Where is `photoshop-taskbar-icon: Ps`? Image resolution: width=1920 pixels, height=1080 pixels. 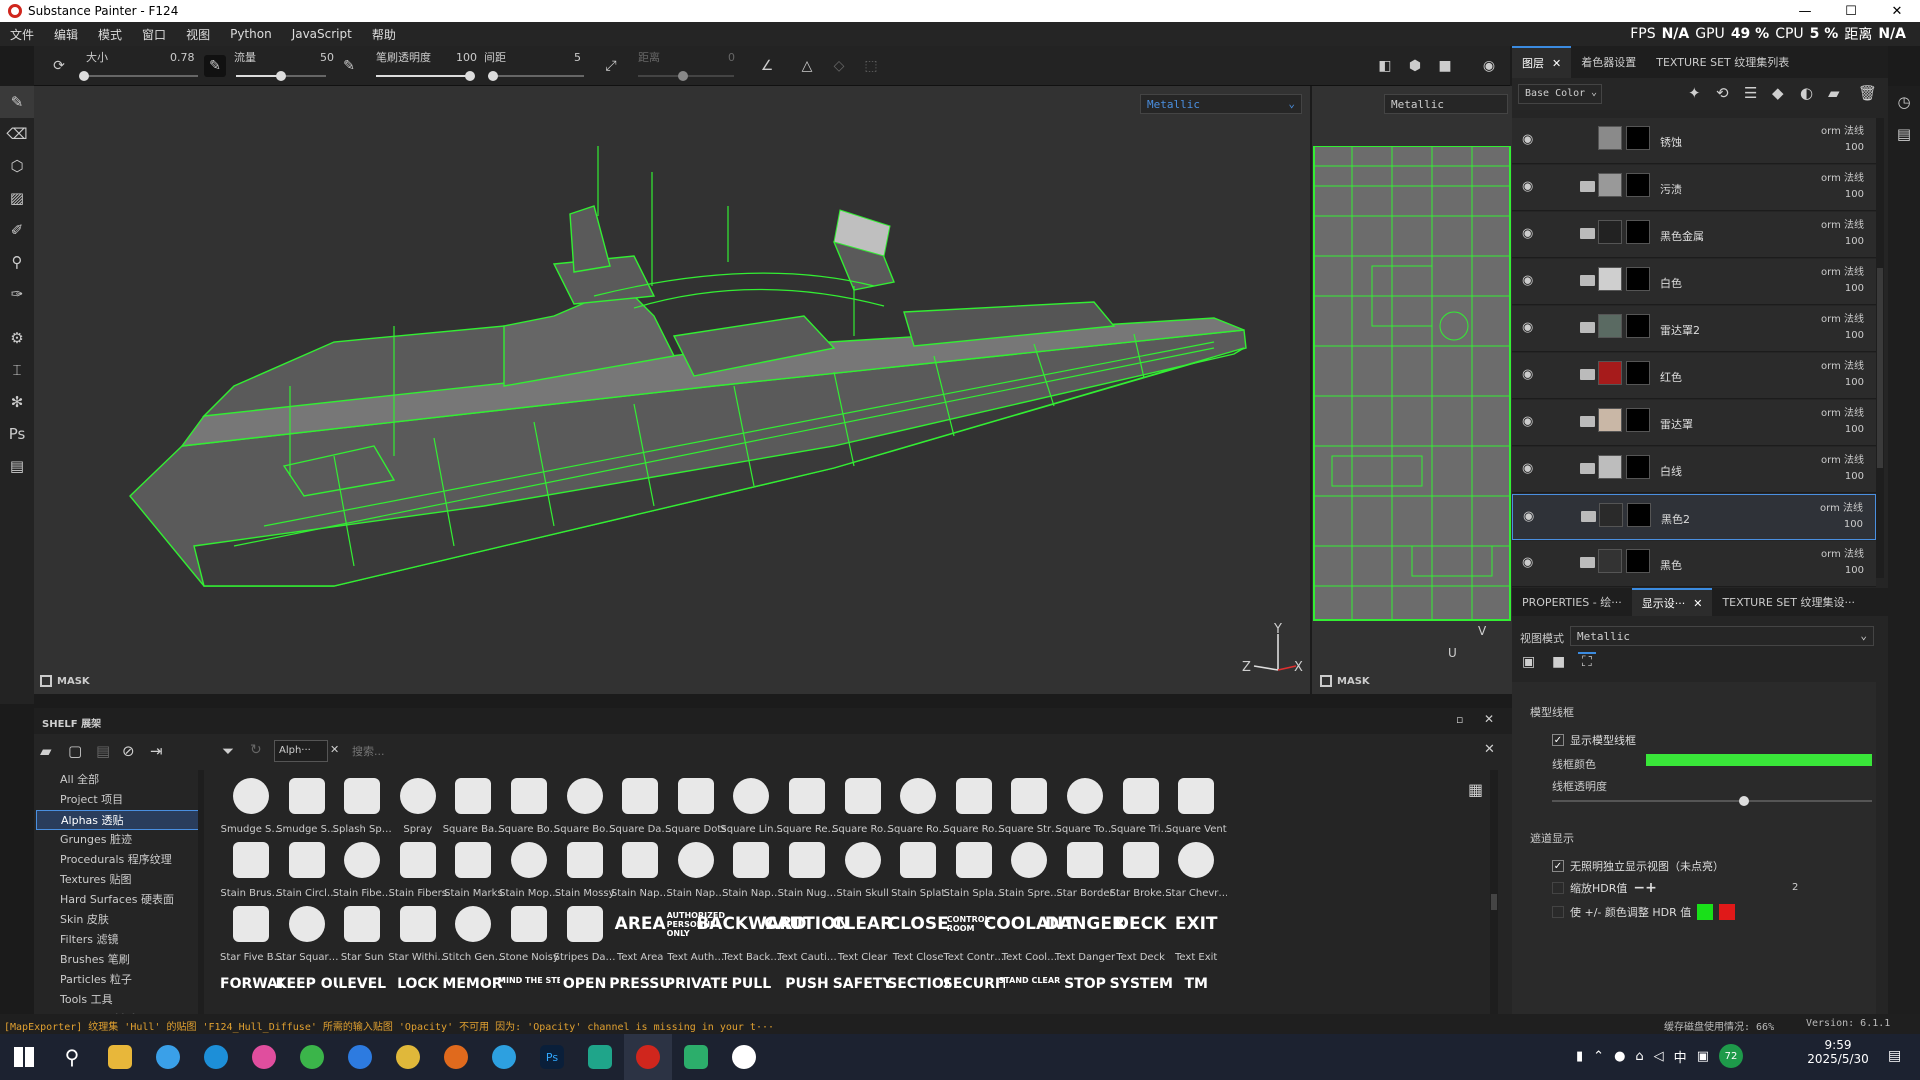 photoshop-taskbar-icon: Ps is located at coordinates (552, 1057).